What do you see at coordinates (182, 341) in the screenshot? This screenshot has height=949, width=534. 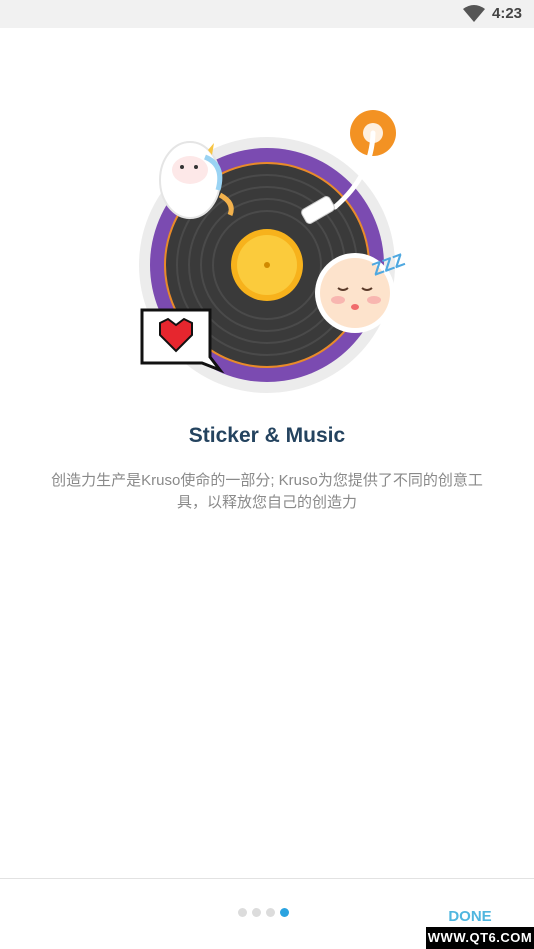 I see `pixel-heart-bubble-icon` at bounding box center [182, 341].